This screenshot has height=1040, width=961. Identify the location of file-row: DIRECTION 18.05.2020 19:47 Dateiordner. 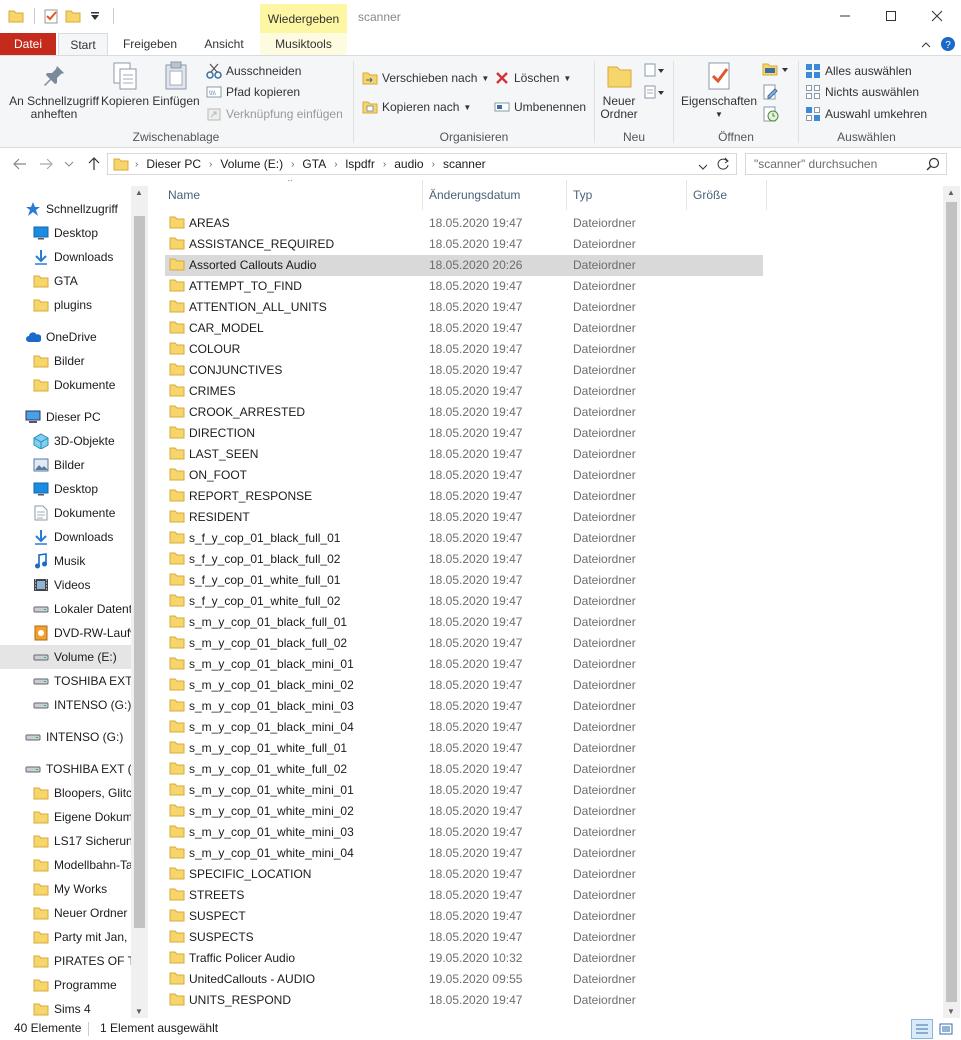
(464, 433).